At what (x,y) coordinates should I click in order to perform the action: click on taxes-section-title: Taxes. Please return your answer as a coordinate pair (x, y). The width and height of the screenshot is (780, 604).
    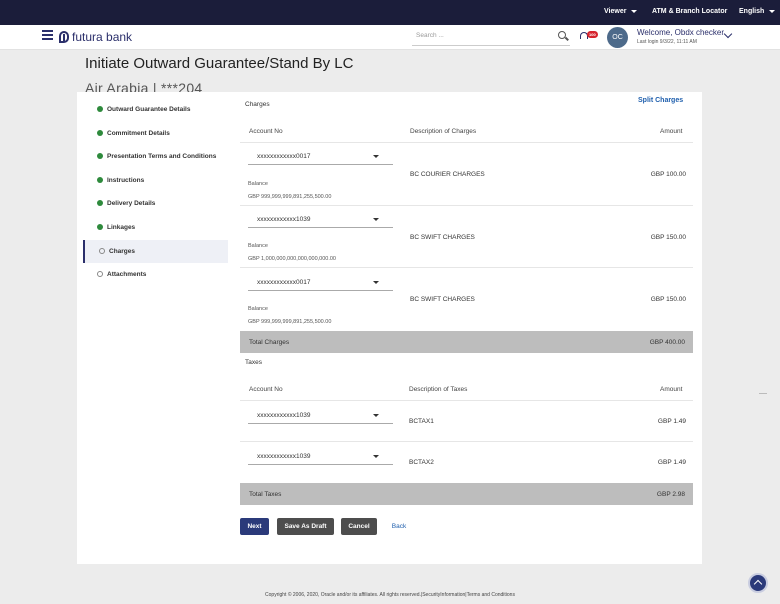
    Looking at the image, I should click on (253, 362).